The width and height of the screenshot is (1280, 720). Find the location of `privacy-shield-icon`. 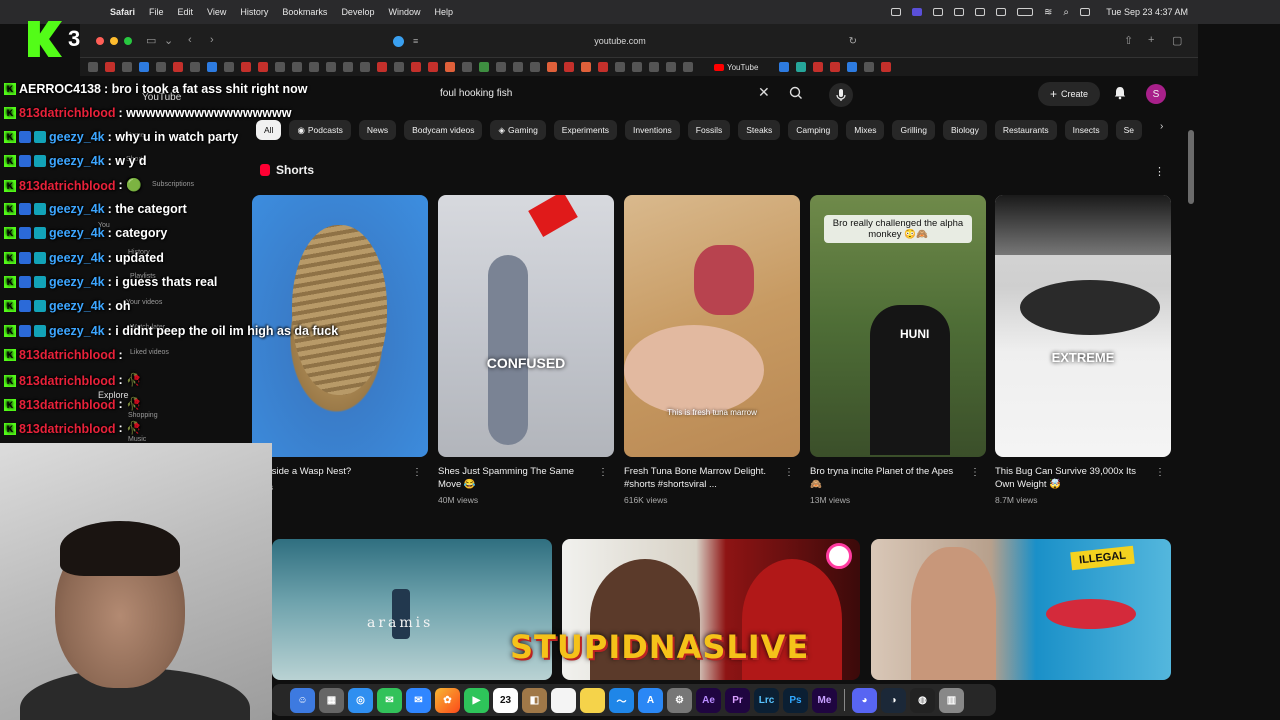

privacy-shield-icon is located at coordinates (398, 41).